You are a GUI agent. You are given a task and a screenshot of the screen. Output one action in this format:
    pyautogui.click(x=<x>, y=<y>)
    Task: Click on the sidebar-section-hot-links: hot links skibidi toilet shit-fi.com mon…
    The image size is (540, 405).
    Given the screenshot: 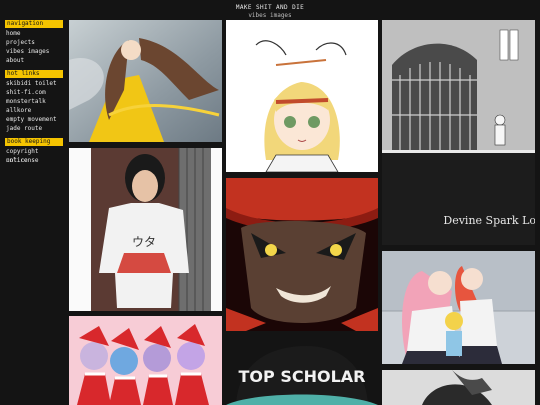 What is the action you would take?
    pyautogui.click(x=34, y=101)
    